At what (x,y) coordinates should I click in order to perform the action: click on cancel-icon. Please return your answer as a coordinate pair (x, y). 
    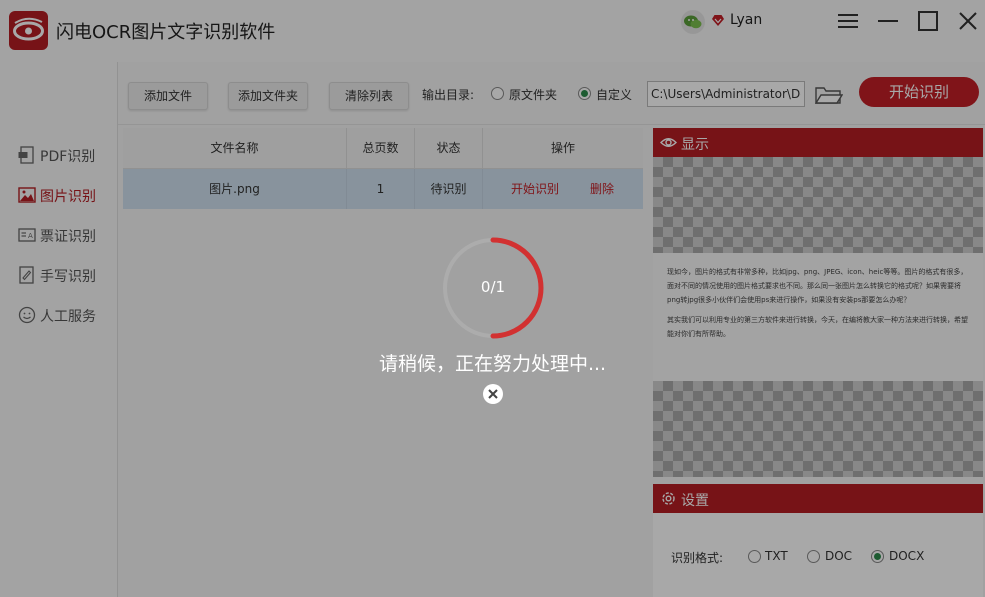
    Looking at the image, I should click on (493, 394).